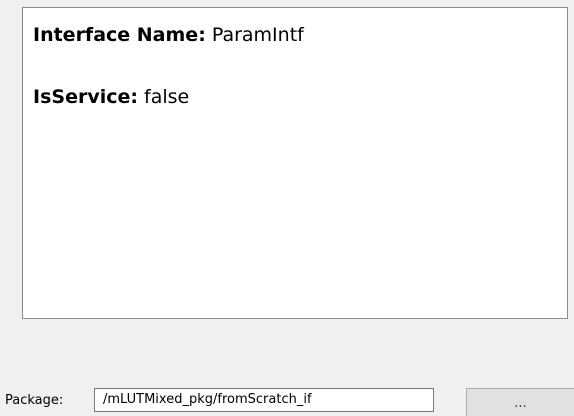 The width and height of the screenshot is (574, 416). I want to click on interface-name-key: Interface Name:, so click(119, 35).